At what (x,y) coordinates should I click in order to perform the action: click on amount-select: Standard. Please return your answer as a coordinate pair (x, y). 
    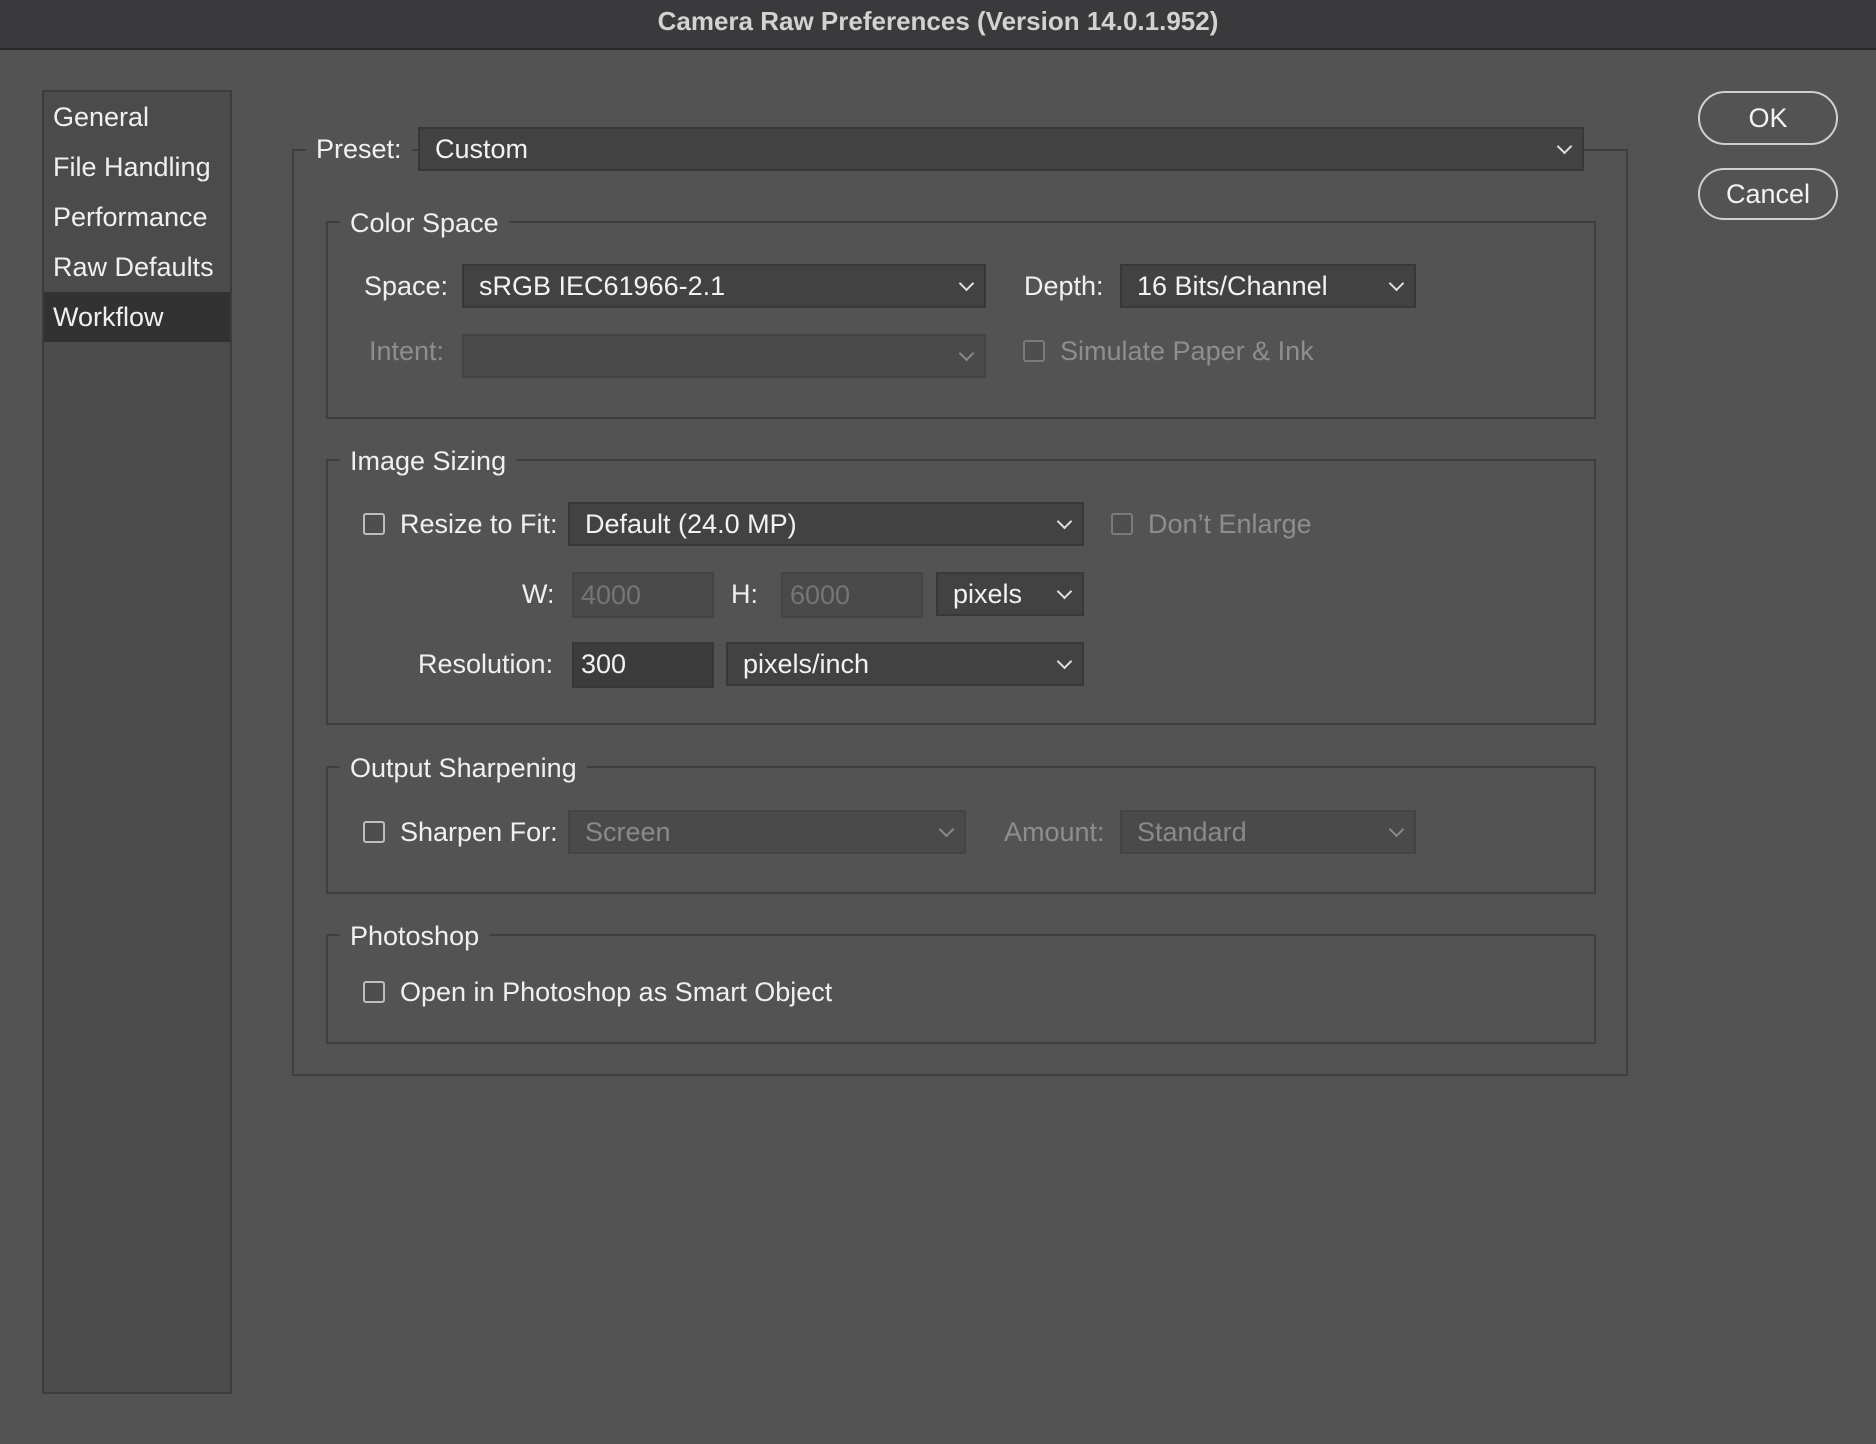
    Looking at the image, I should click on (1268, 832).